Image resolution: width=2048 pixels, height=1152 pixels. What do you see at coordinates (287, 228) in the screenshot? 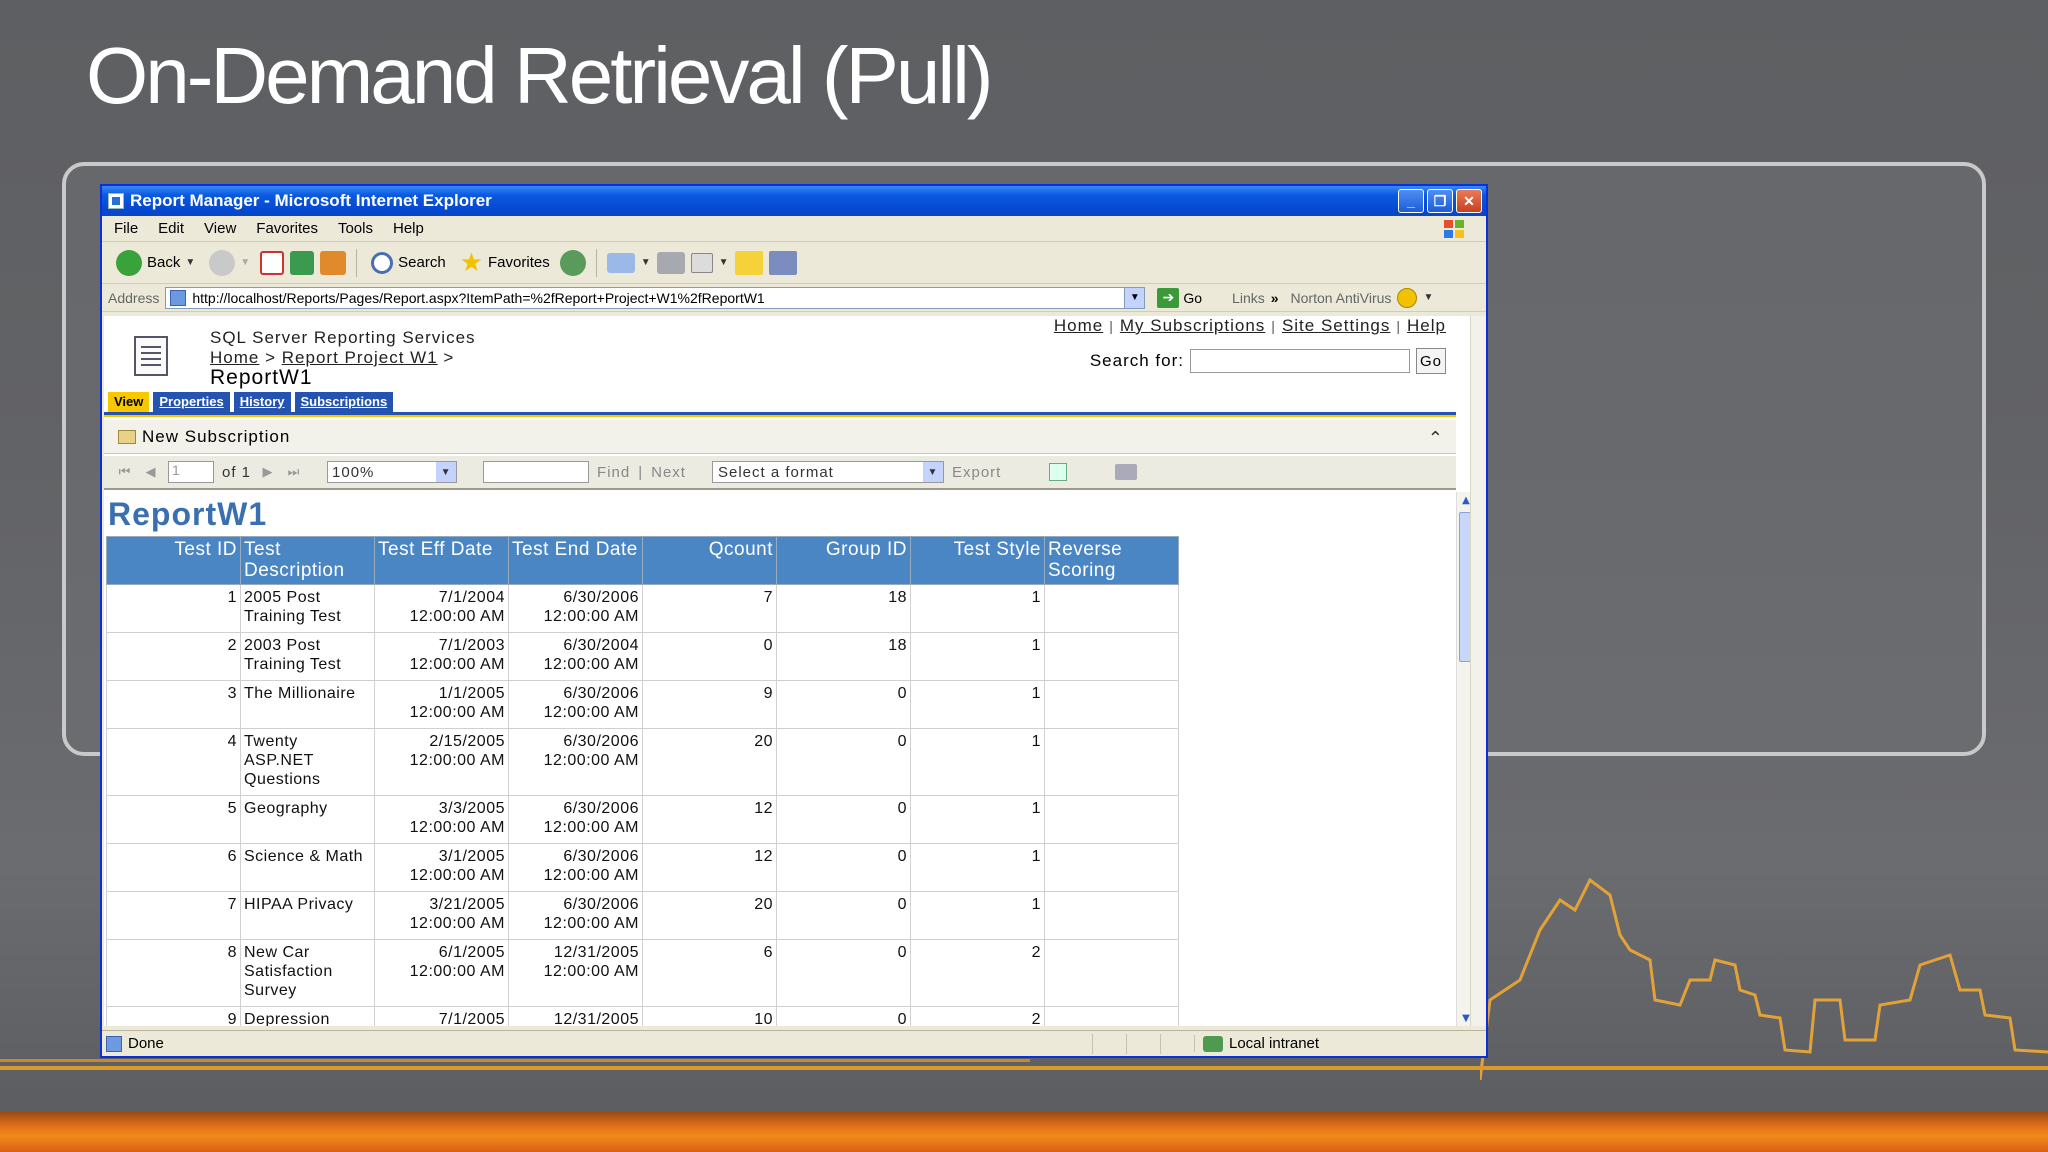
I see `menu-favorites: Favorites` at bounding box center [287, 228].